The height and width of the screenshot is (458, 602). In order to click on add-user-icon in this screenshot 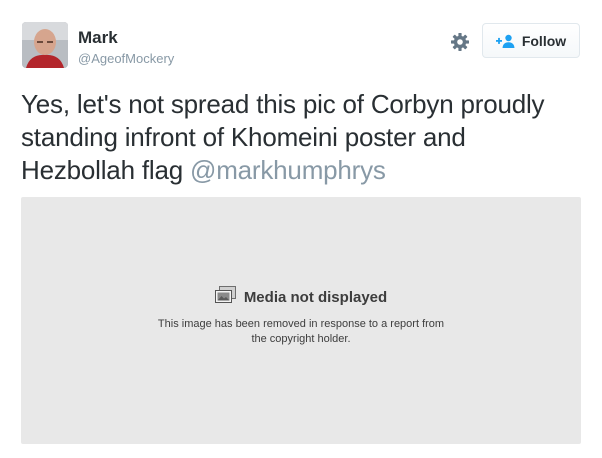, I will do `click(505, 41)`.